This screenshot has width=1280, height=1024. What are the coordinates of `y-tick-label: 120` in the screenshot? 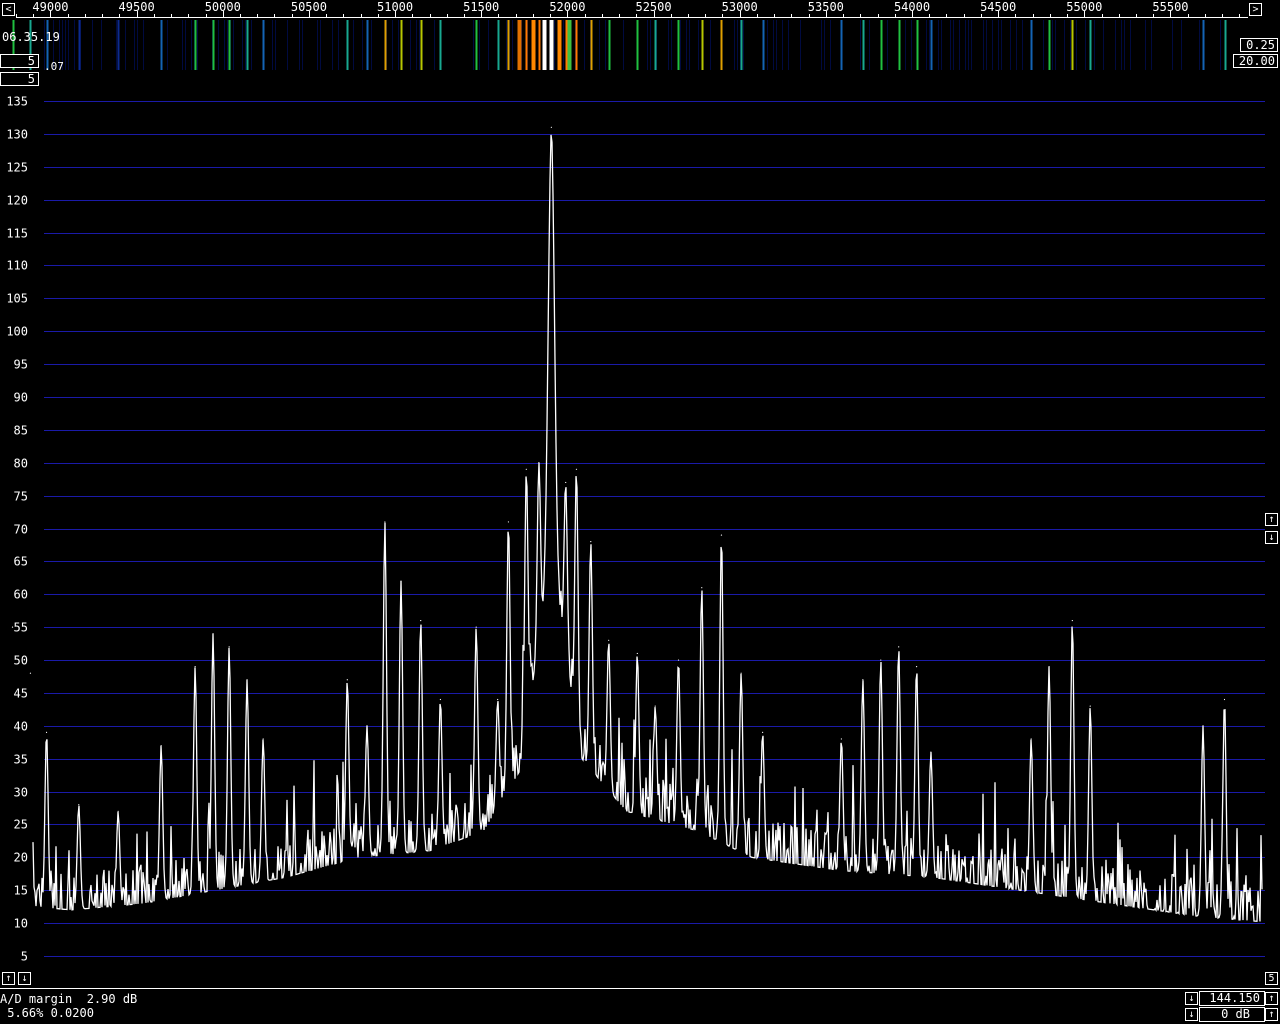 It's located at (17, 201).